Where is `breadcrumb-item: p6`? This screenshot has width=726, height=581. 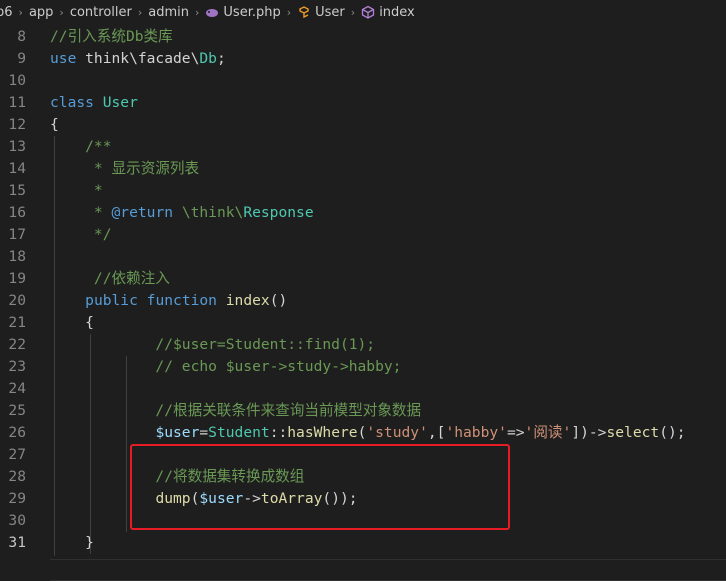 breadcrumb-item: p6 is located at coordinates (6, 12).